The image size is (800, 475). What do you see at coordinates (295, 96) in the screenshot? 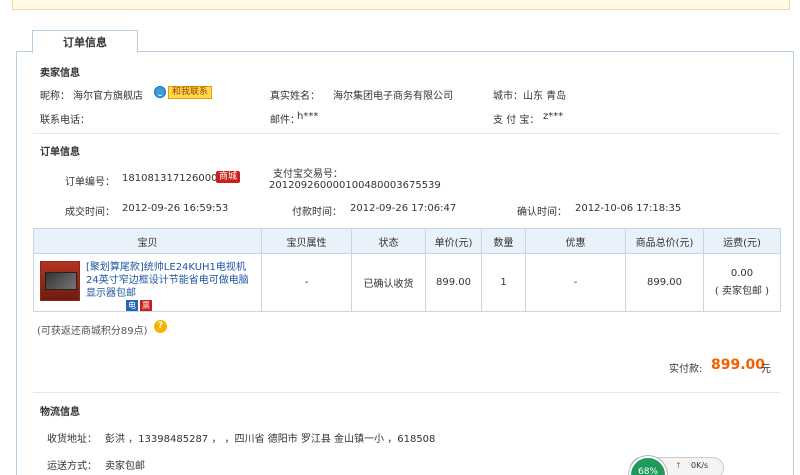
I see `seller-realname-label: 真实姓名：` at bounding box center [295, 96].